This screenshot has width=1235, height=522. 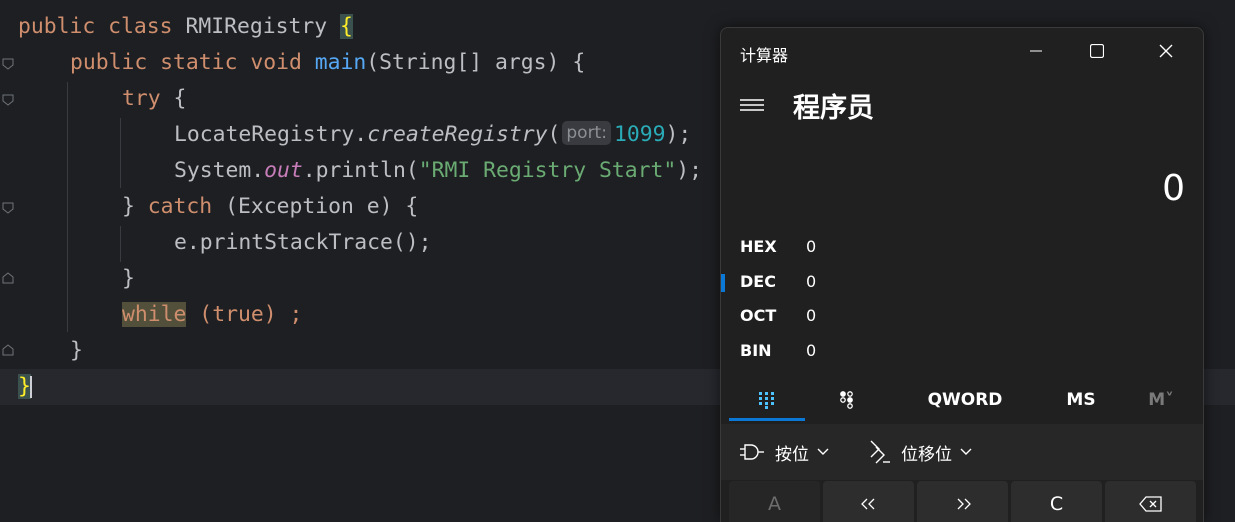 I want to click on code-line-11: }, so click(x=24, y=387).